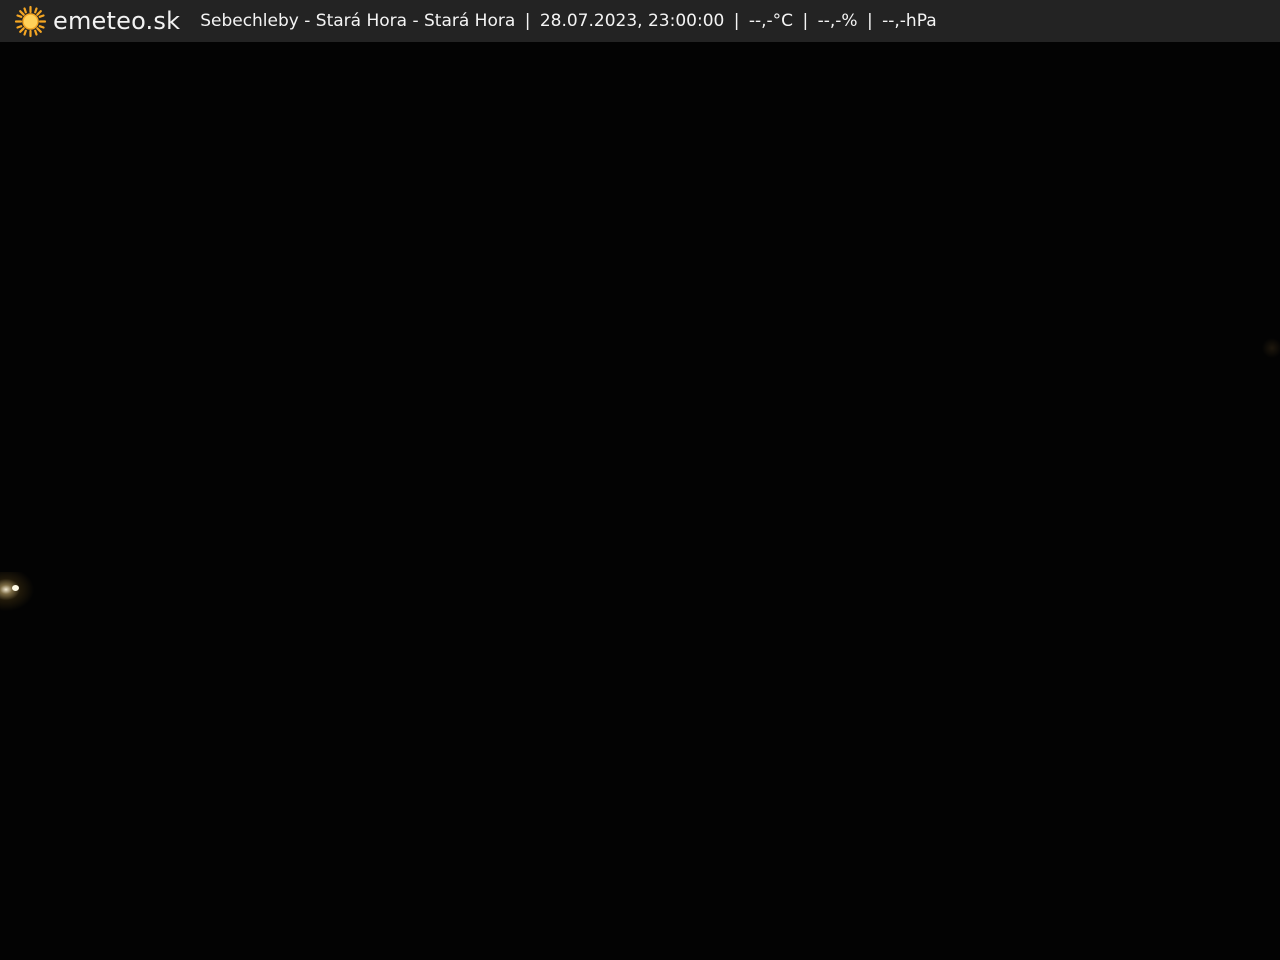  I want to click on emeteo-logo: emeteo.sk, so click(97, 21).